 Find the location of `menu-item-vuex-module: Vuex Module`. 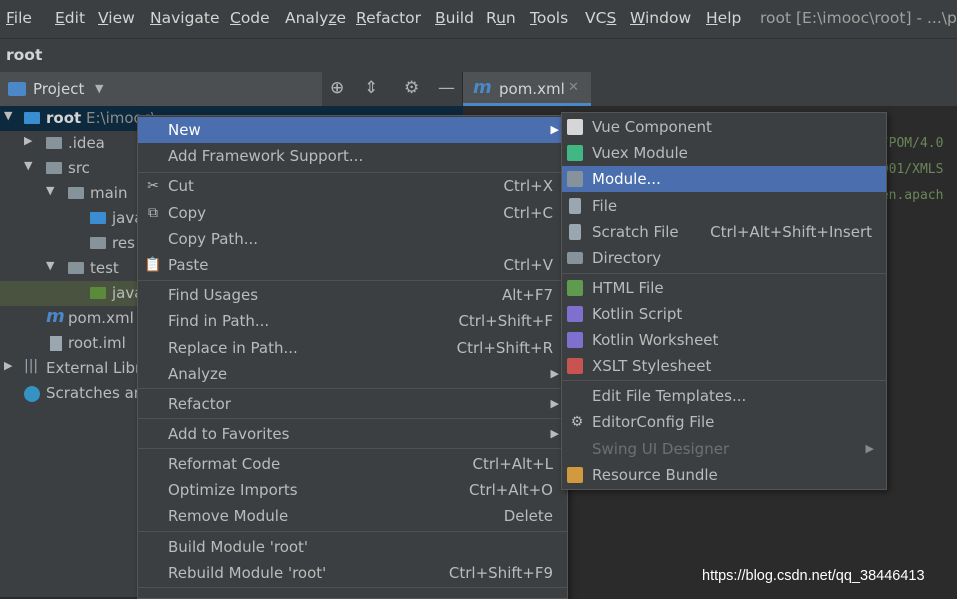

menu-item-vuex-module: Vuex Module is located at coordinates (724, 153).